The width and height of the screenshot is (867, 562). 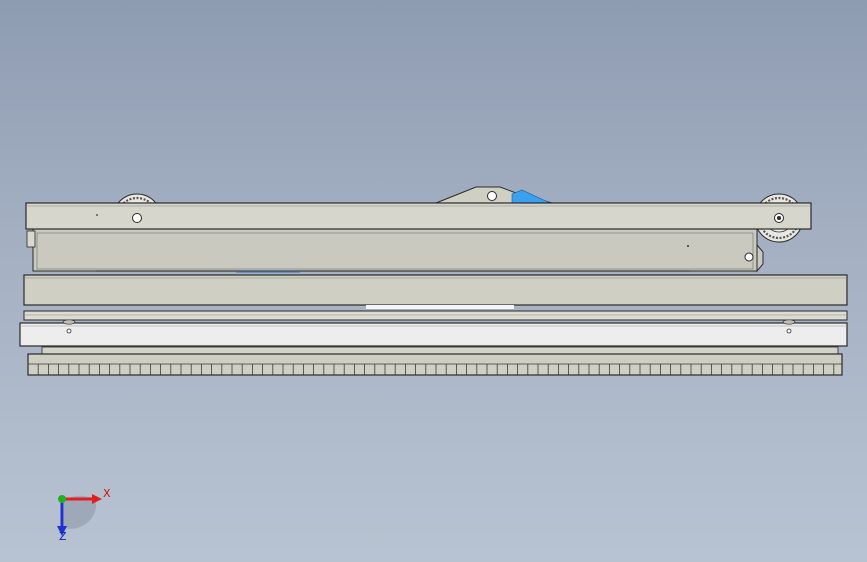 What do you see at coordinates (440, 350) in the screenshot?
I see `rack-support` at bounding box center [440, 350].